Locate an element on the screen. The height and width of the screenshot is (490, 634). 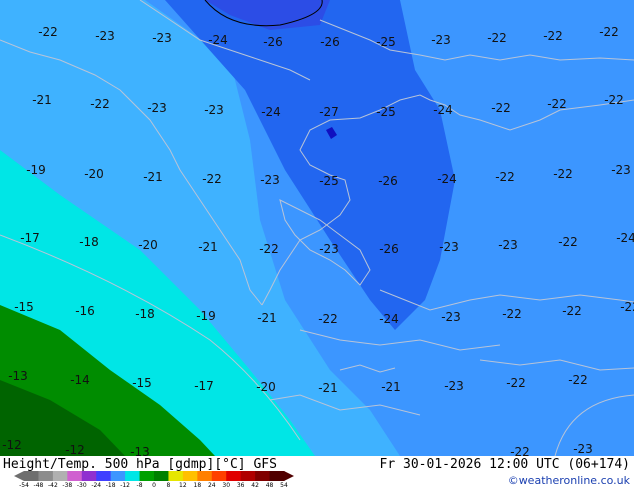
scale-tick-label: -48 is located at coordinates (38, 485).